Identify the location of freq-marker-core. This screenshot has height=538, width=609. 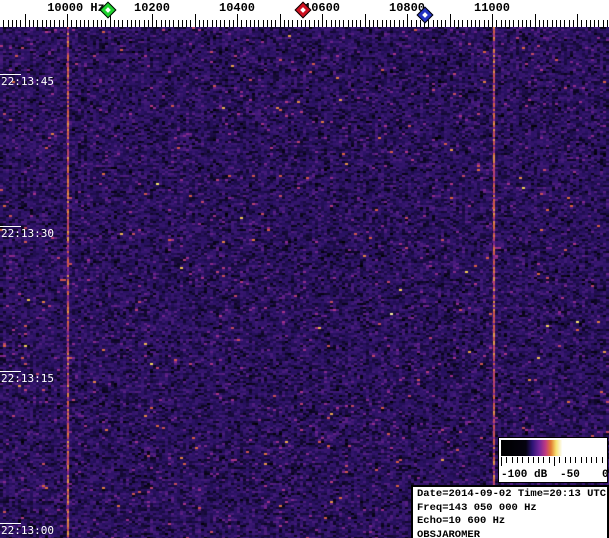
(108, 10).